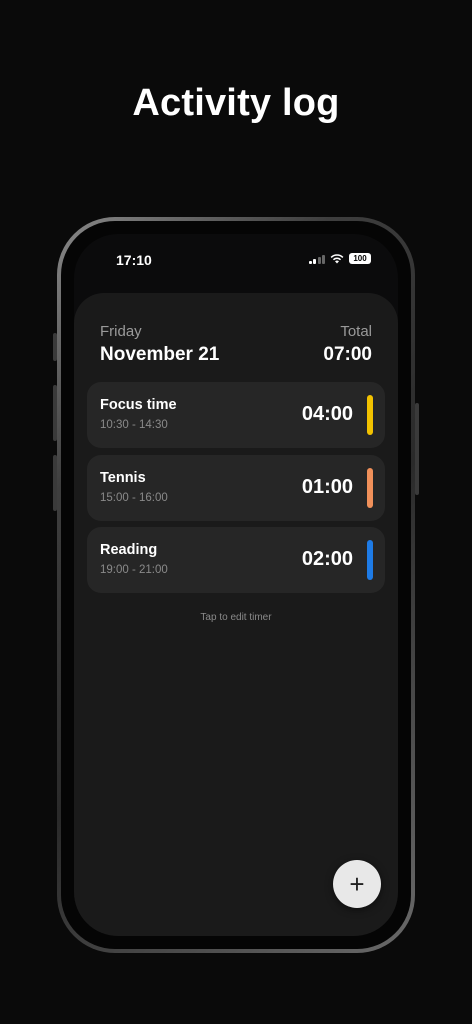  I want to click on activity-name: Focus time, so click(138, 405).